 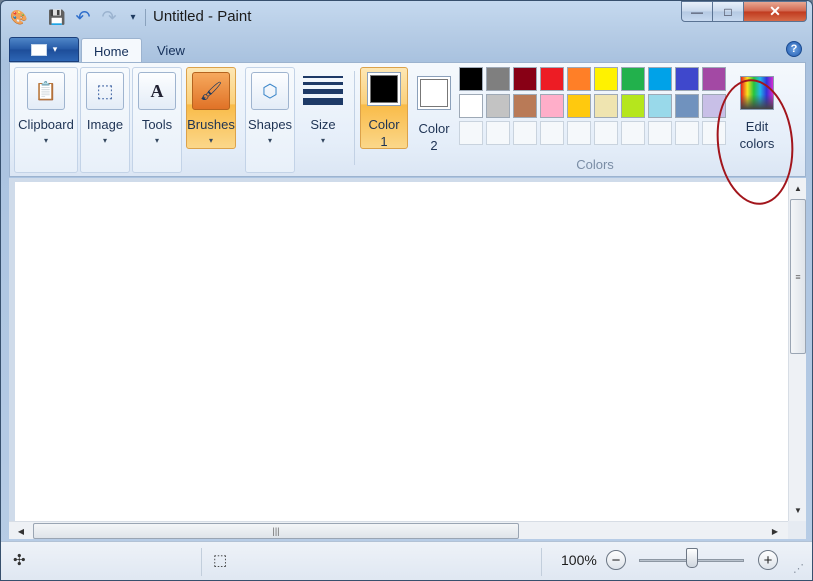 I want to click on shapes-label: Shapes, so click(x=270, y=124).